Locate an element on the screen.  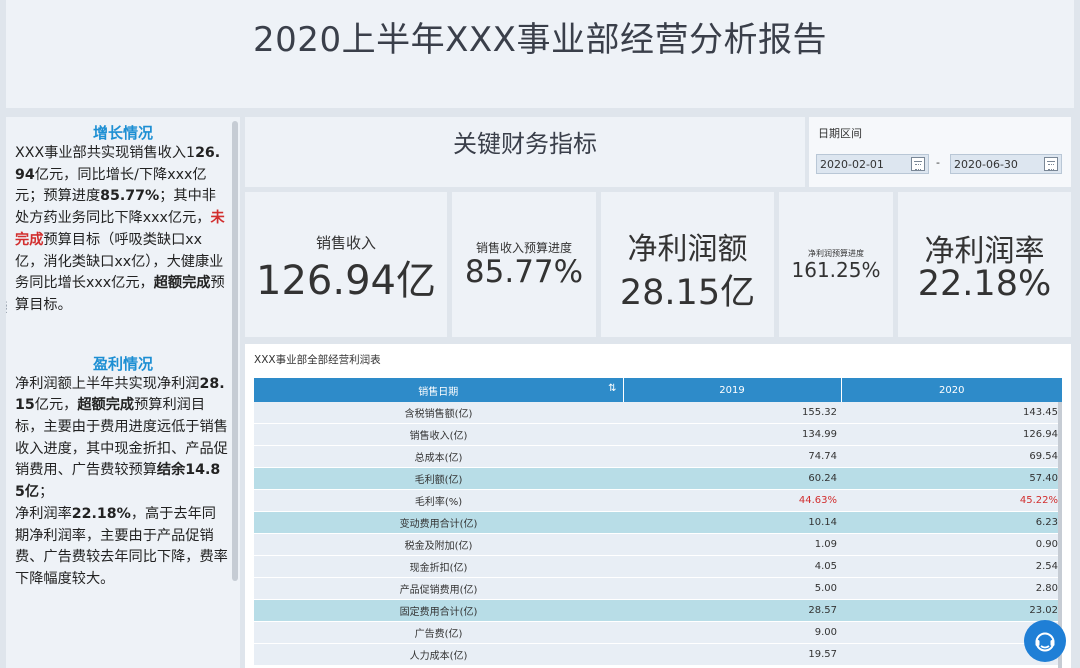
table-cell: 126.94 is located at coordinates (951, 434).